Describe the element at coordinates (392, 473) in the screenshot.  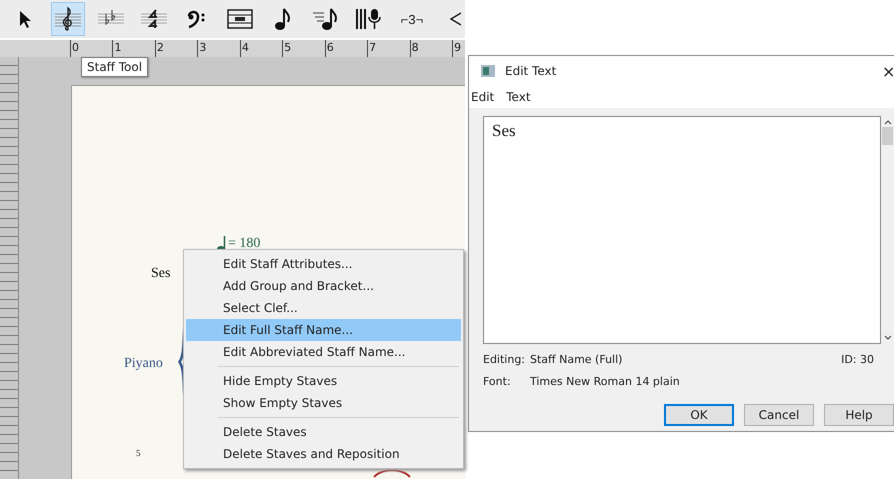
I see `slur-drawing` at that location.